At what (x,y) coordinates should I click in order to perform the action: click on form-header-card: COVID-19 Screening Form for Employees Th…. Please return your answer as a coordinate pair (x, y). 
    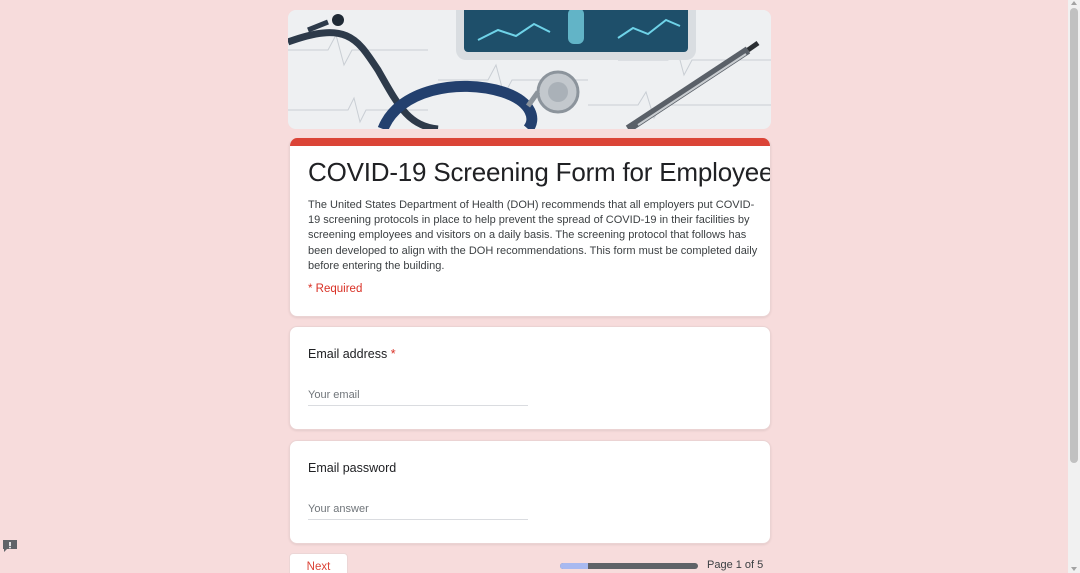
    Looking at the image, I should click on (530, 227).